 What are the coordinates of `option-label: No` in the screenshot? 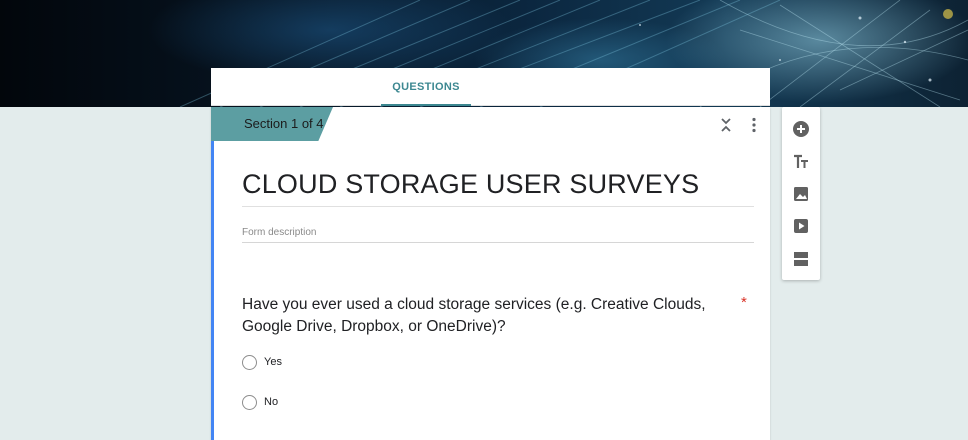 It's located at (271, 402).